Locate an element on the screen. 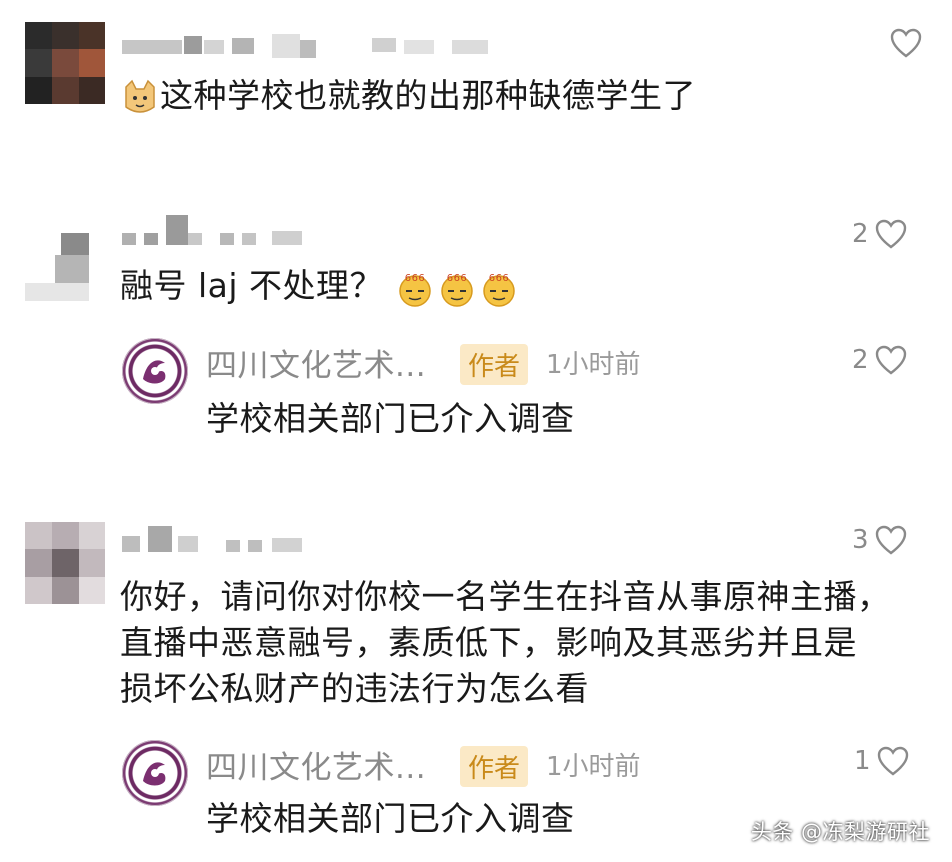 This screenshot has width=952, height=862. comment-text: 这种学校也就教的出那种缺德学生了 is located at coordinates (408, 96).